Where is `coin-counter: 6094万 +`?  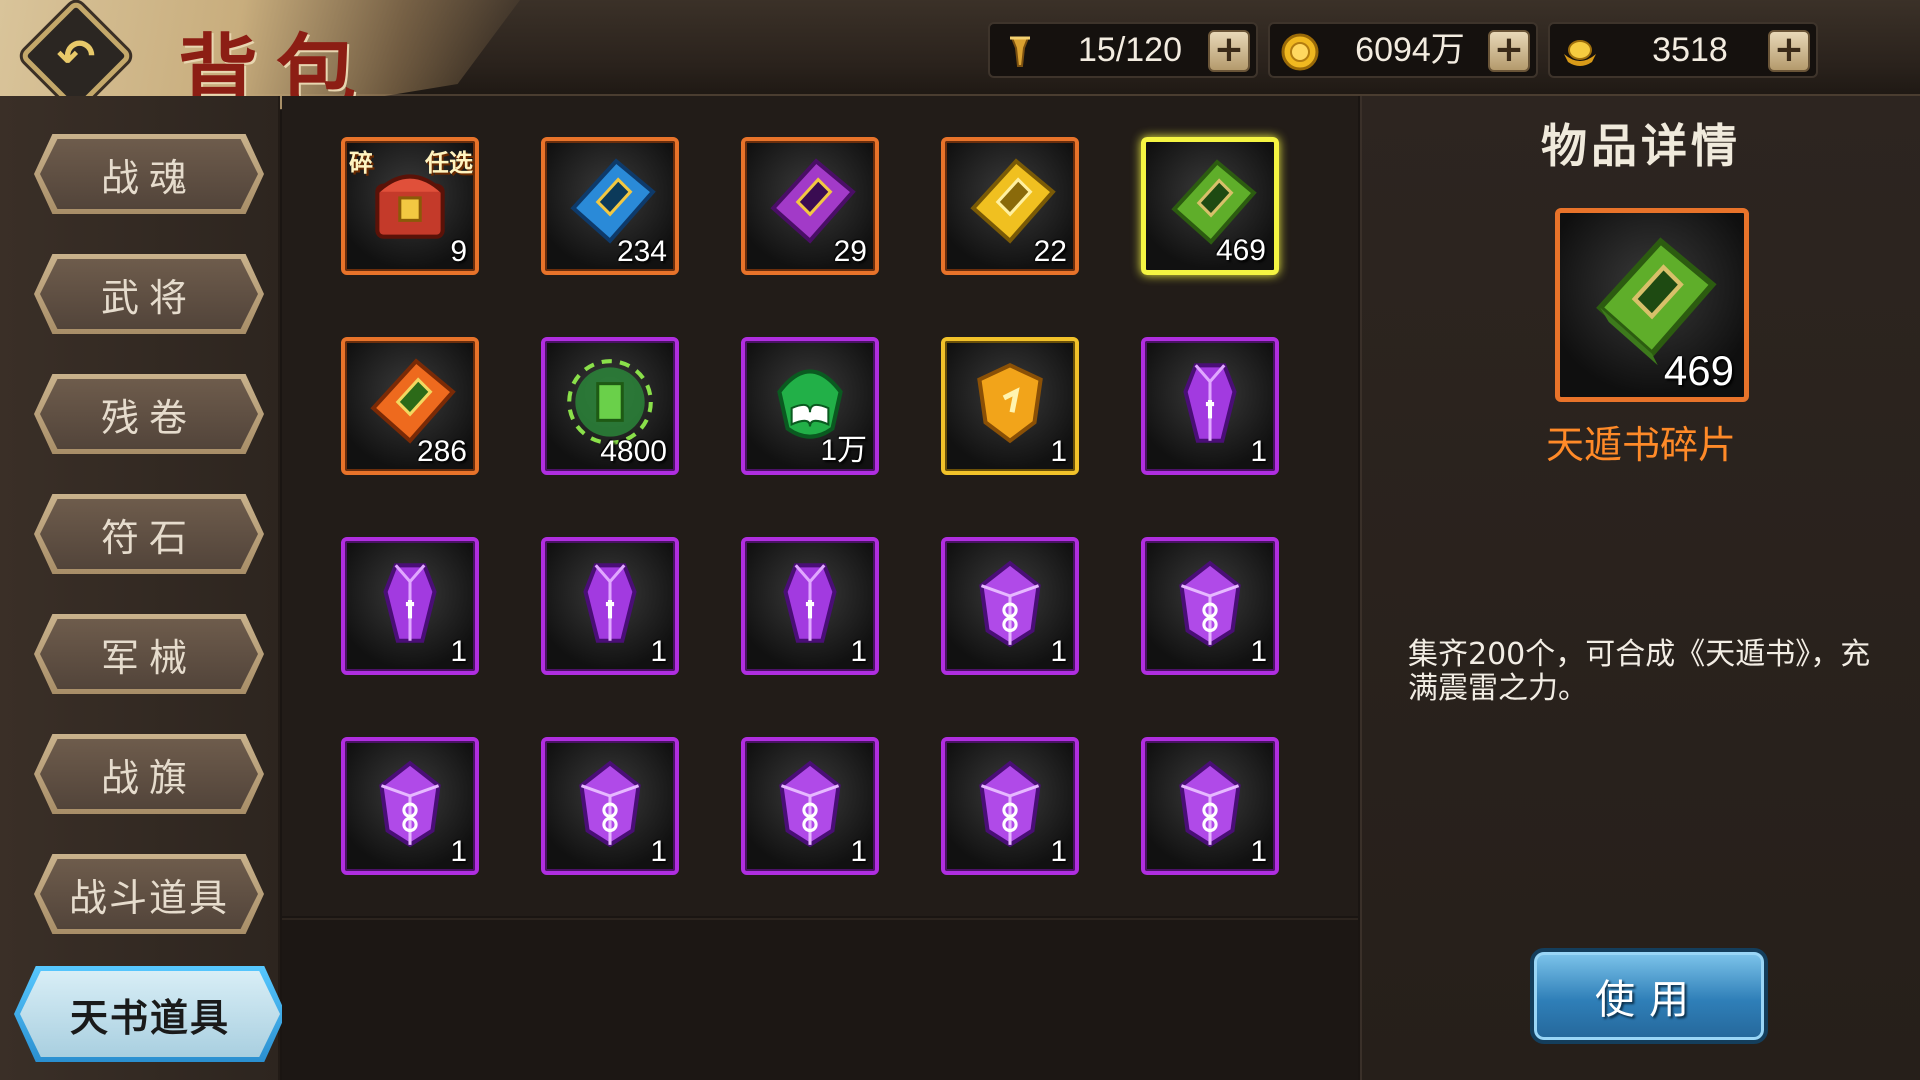 coin-counter: 6094万 + is located at coordinates (1403, 50).